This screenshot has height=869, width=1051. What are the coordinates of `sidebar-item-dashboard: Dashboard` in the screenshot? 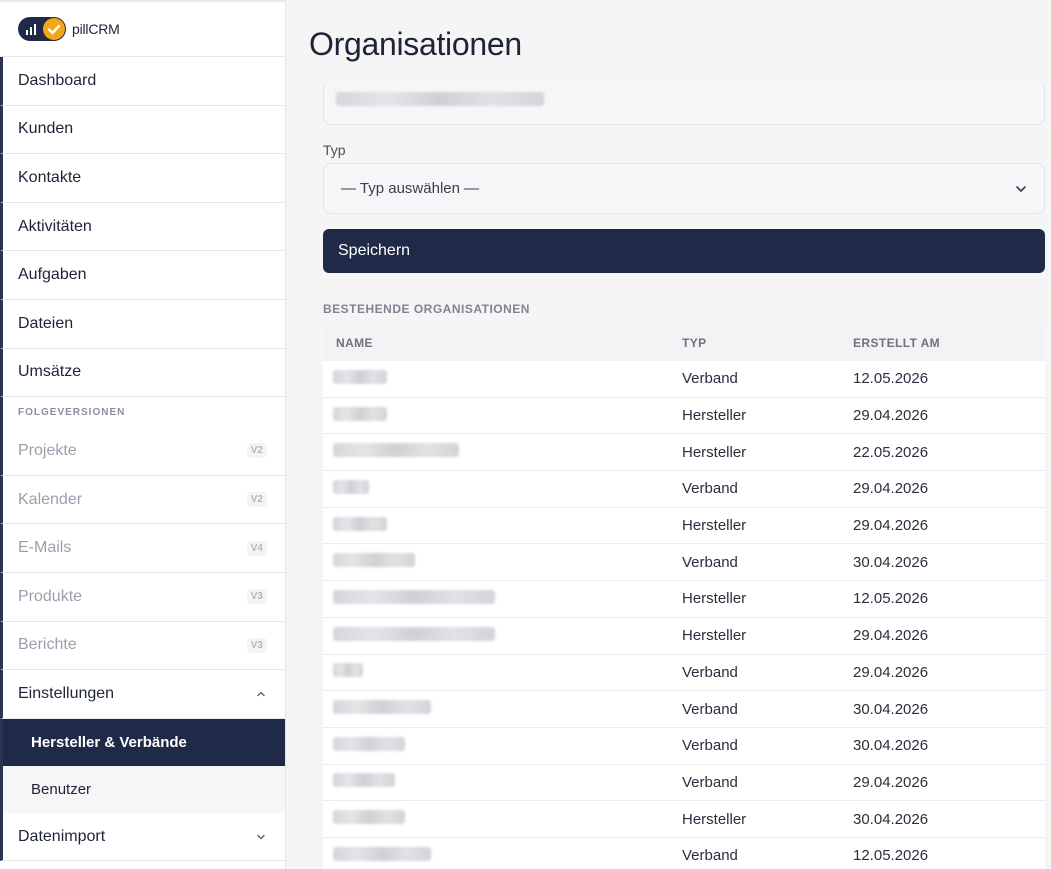 It's located at (142, 81).